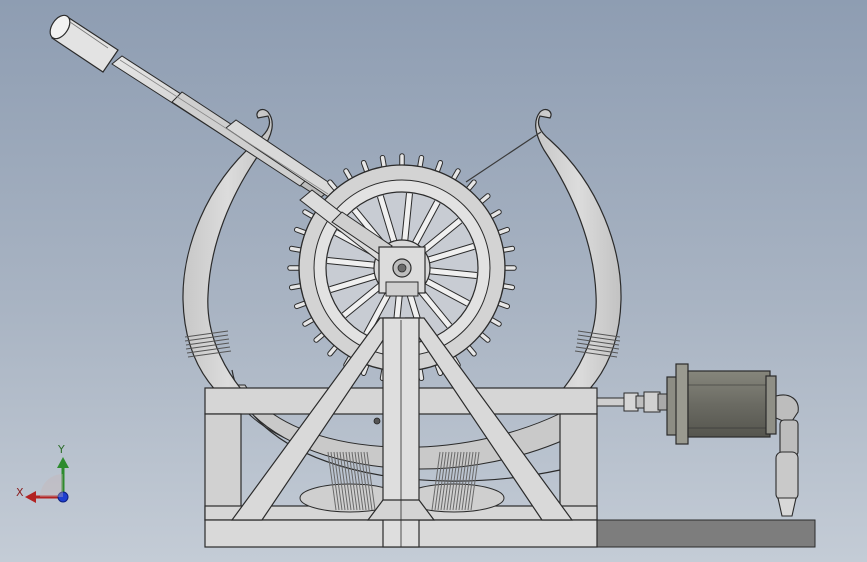 This screenshot has width=867, height=562. What do you see at coordinates (377, 421) in the screenshot?
I see `frame-bolt` at bounding box center [377, 421].